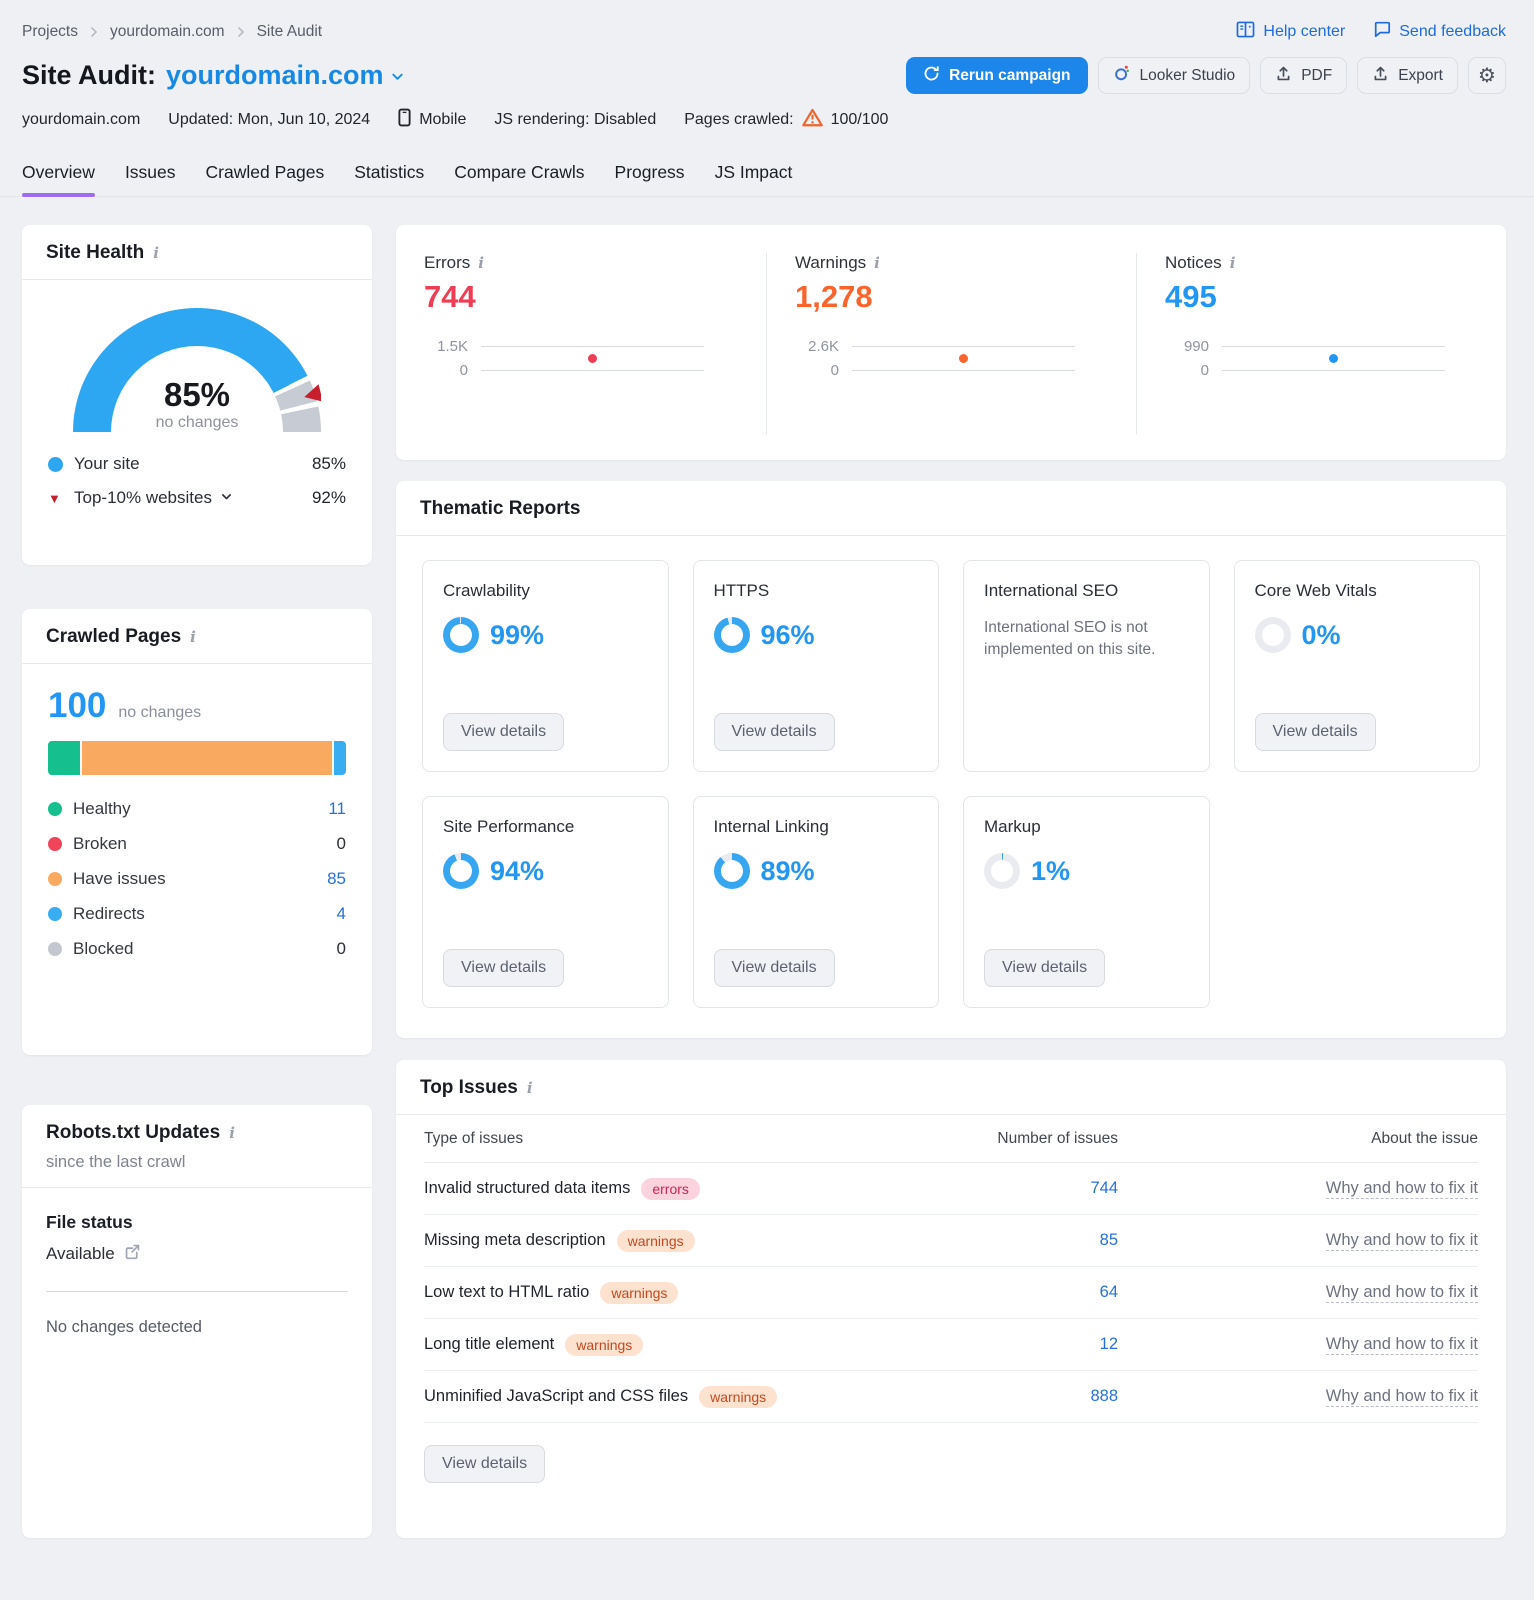 This screenshot has width=1534, height=1600. What do you see at coordinates (1013, 1396) in the screenshot?
I see `issue-count-link: 888` at bounding box center [1013, 1396].